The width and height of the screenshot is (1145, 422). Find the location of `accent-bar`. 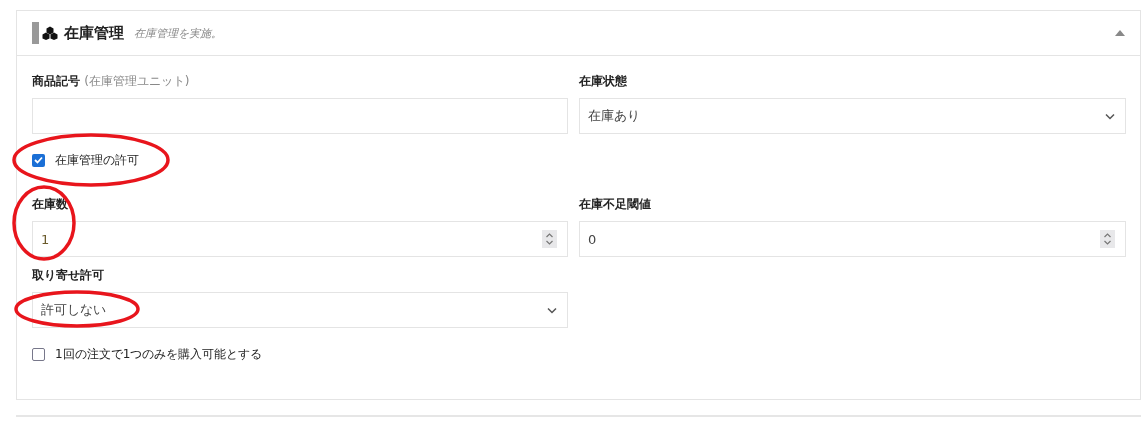

accent-bar is located at coordinates (35, 33).